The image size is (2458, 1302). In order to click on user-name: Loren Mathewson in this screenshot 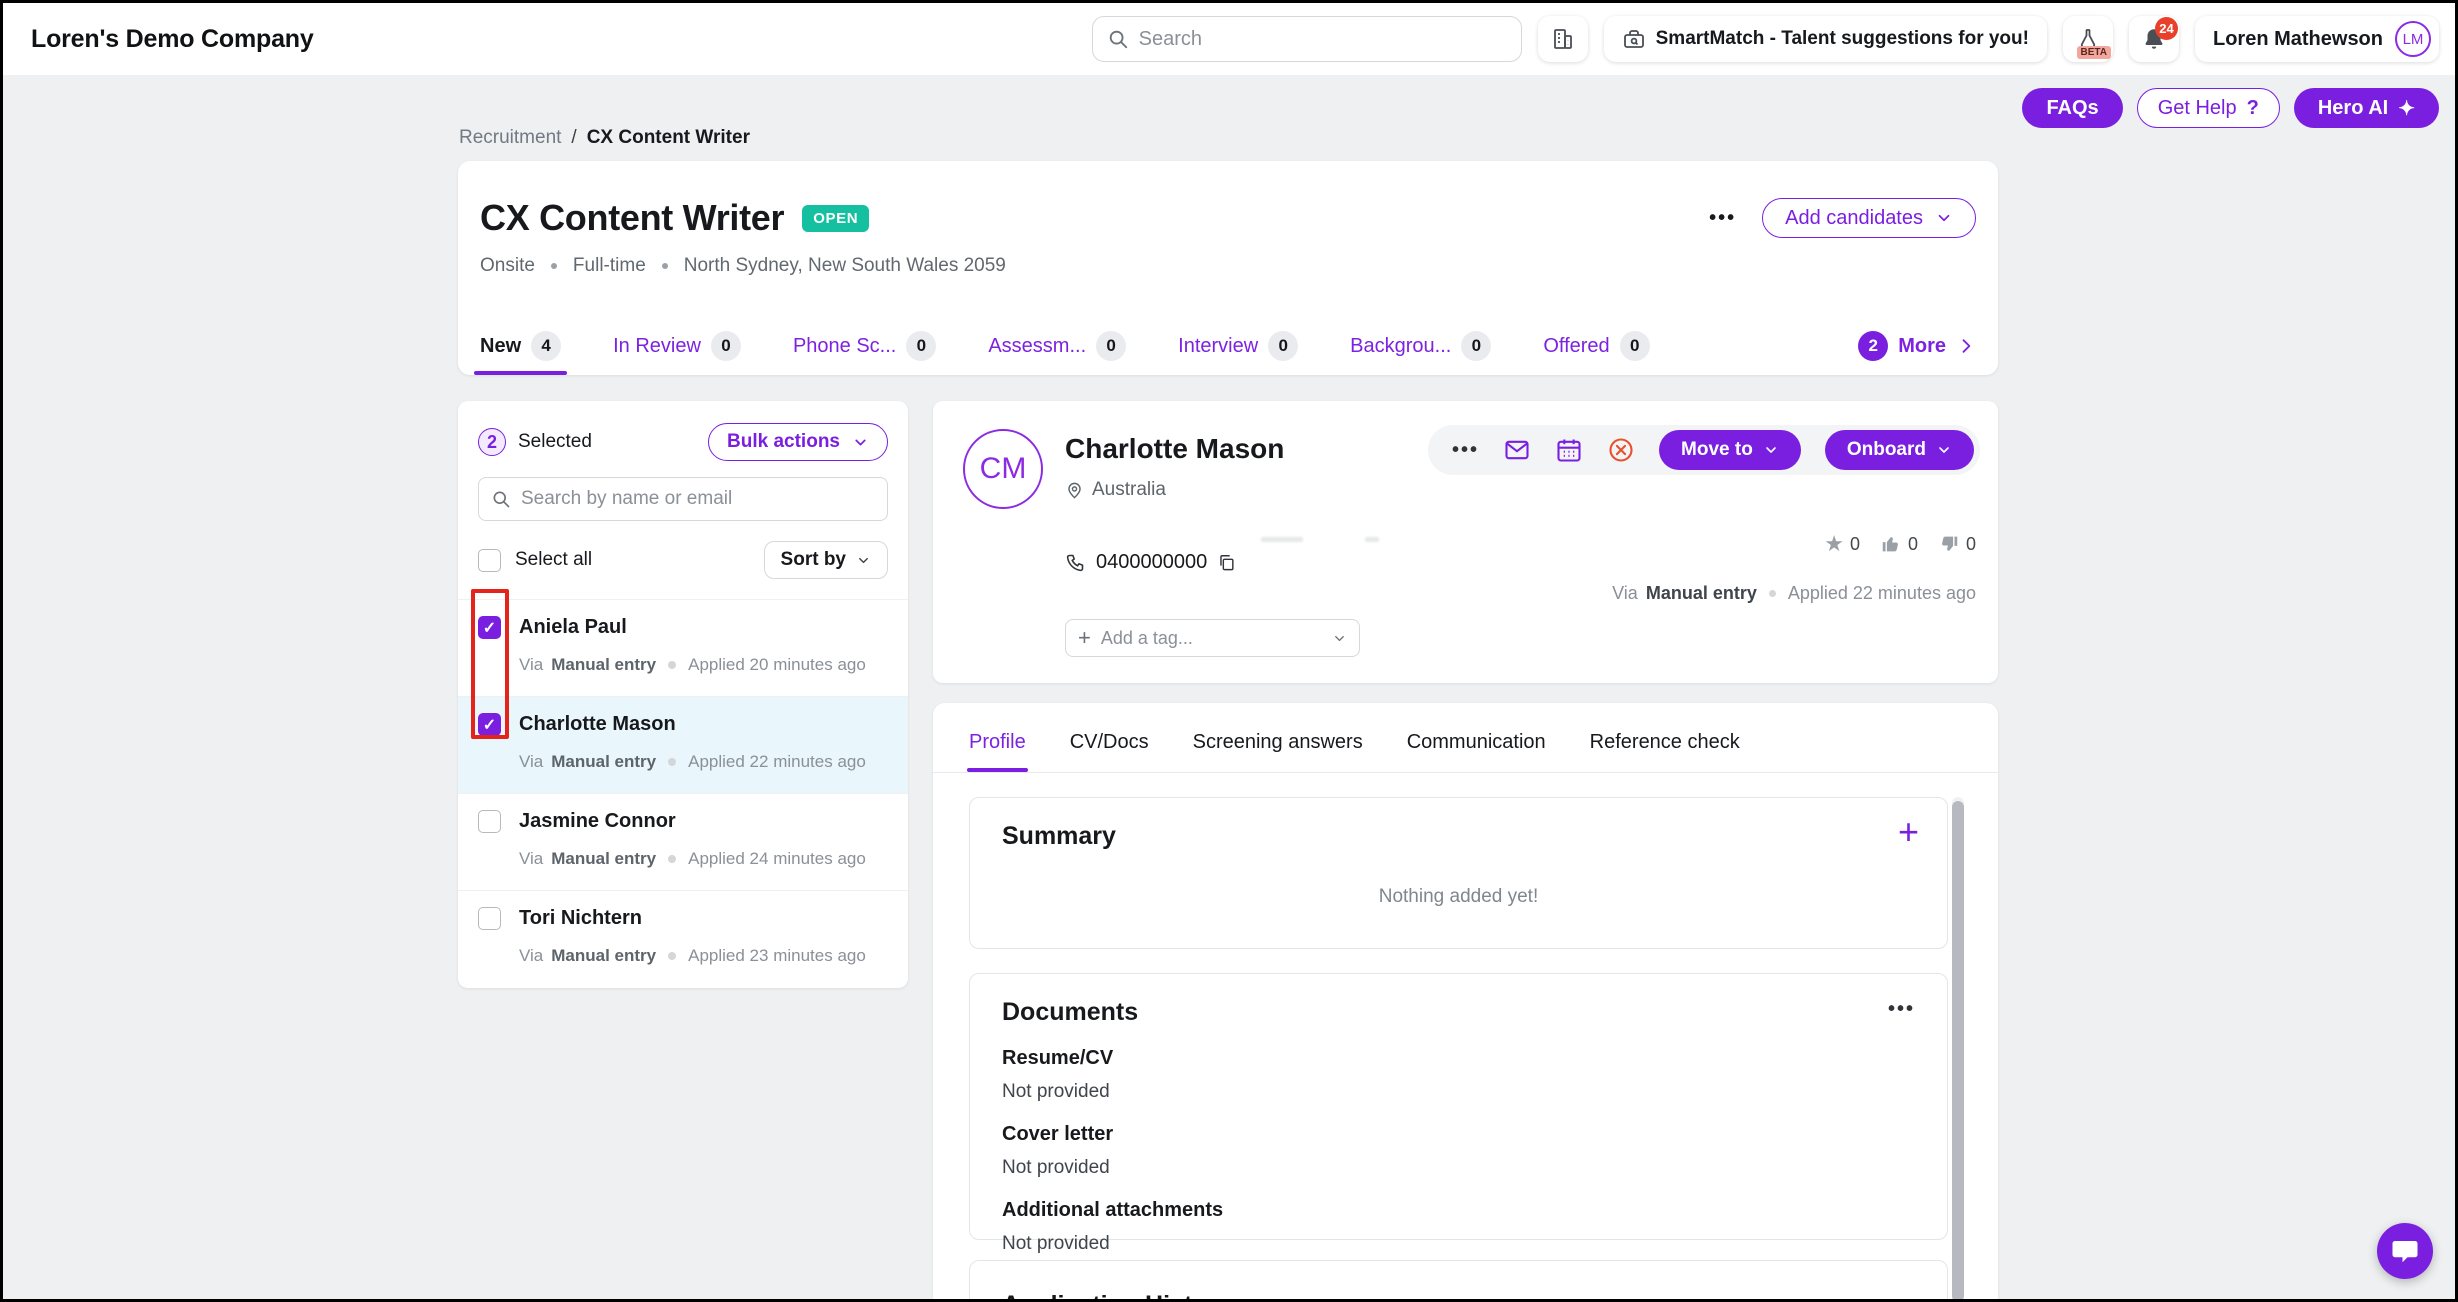, I will do `click(2297, 38)`.